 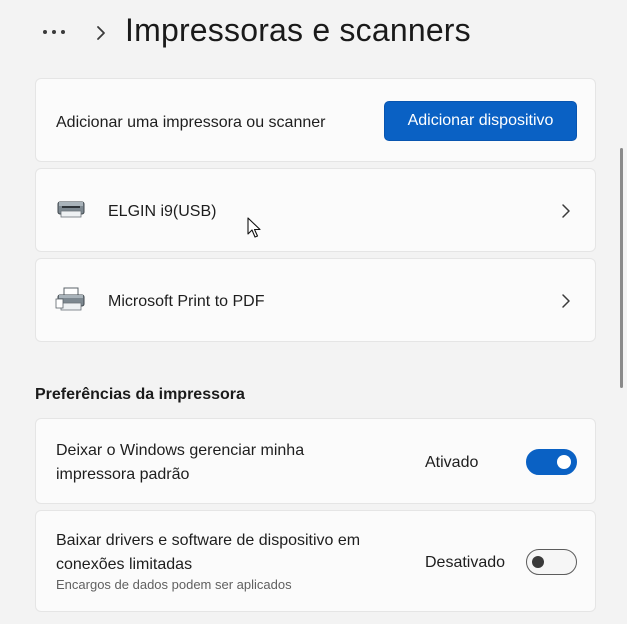 What do you see at coordinates (551, 562) in the screenshot?
I see `metered-downloads-toggle` at bounding box center [551, 562].